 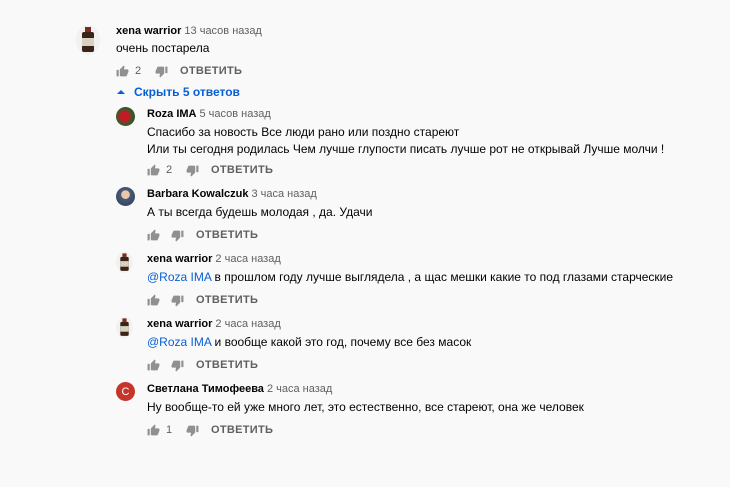 What do you see at coordinates (187, 92) in the screenshot?
I see `hide-replies-label: Скрыть 5 ответов` at bounding box center [187, 92].